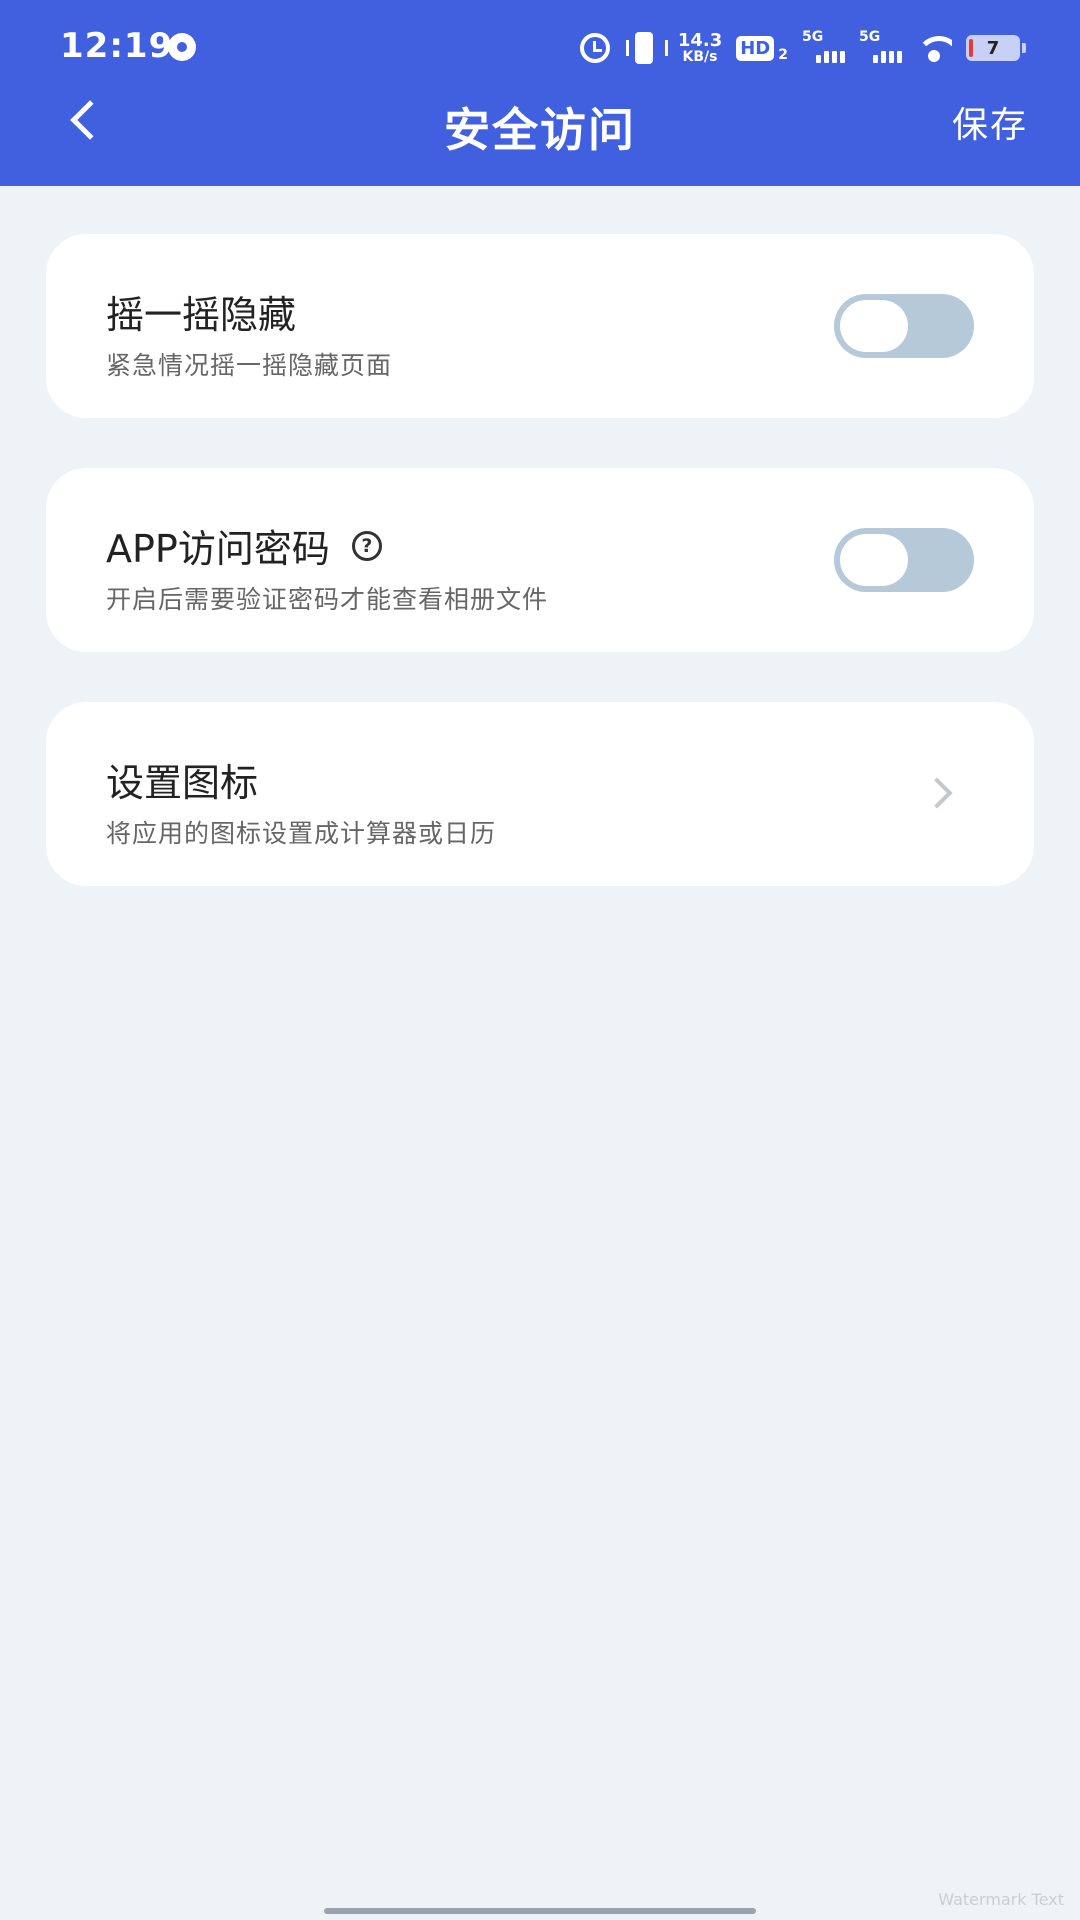 The height and width of the screenshot is (1920, 1080). I want to click on setting-title-text: 设置图标, so click(182, 783).